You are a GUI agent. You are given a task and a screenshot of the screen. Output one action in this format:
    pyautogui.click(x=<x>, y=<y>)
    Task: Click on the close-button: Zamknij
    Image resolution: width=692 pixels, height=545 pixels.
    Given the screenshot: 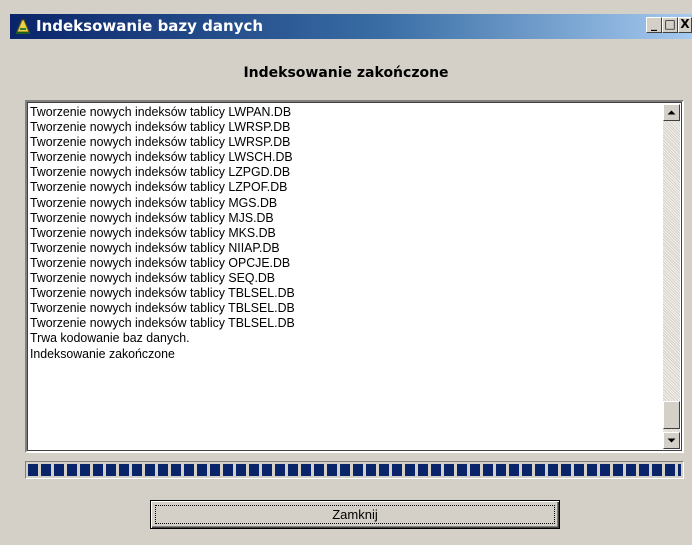 What is the action you would take?
    pyautogui.click(x=355, y=514)
    